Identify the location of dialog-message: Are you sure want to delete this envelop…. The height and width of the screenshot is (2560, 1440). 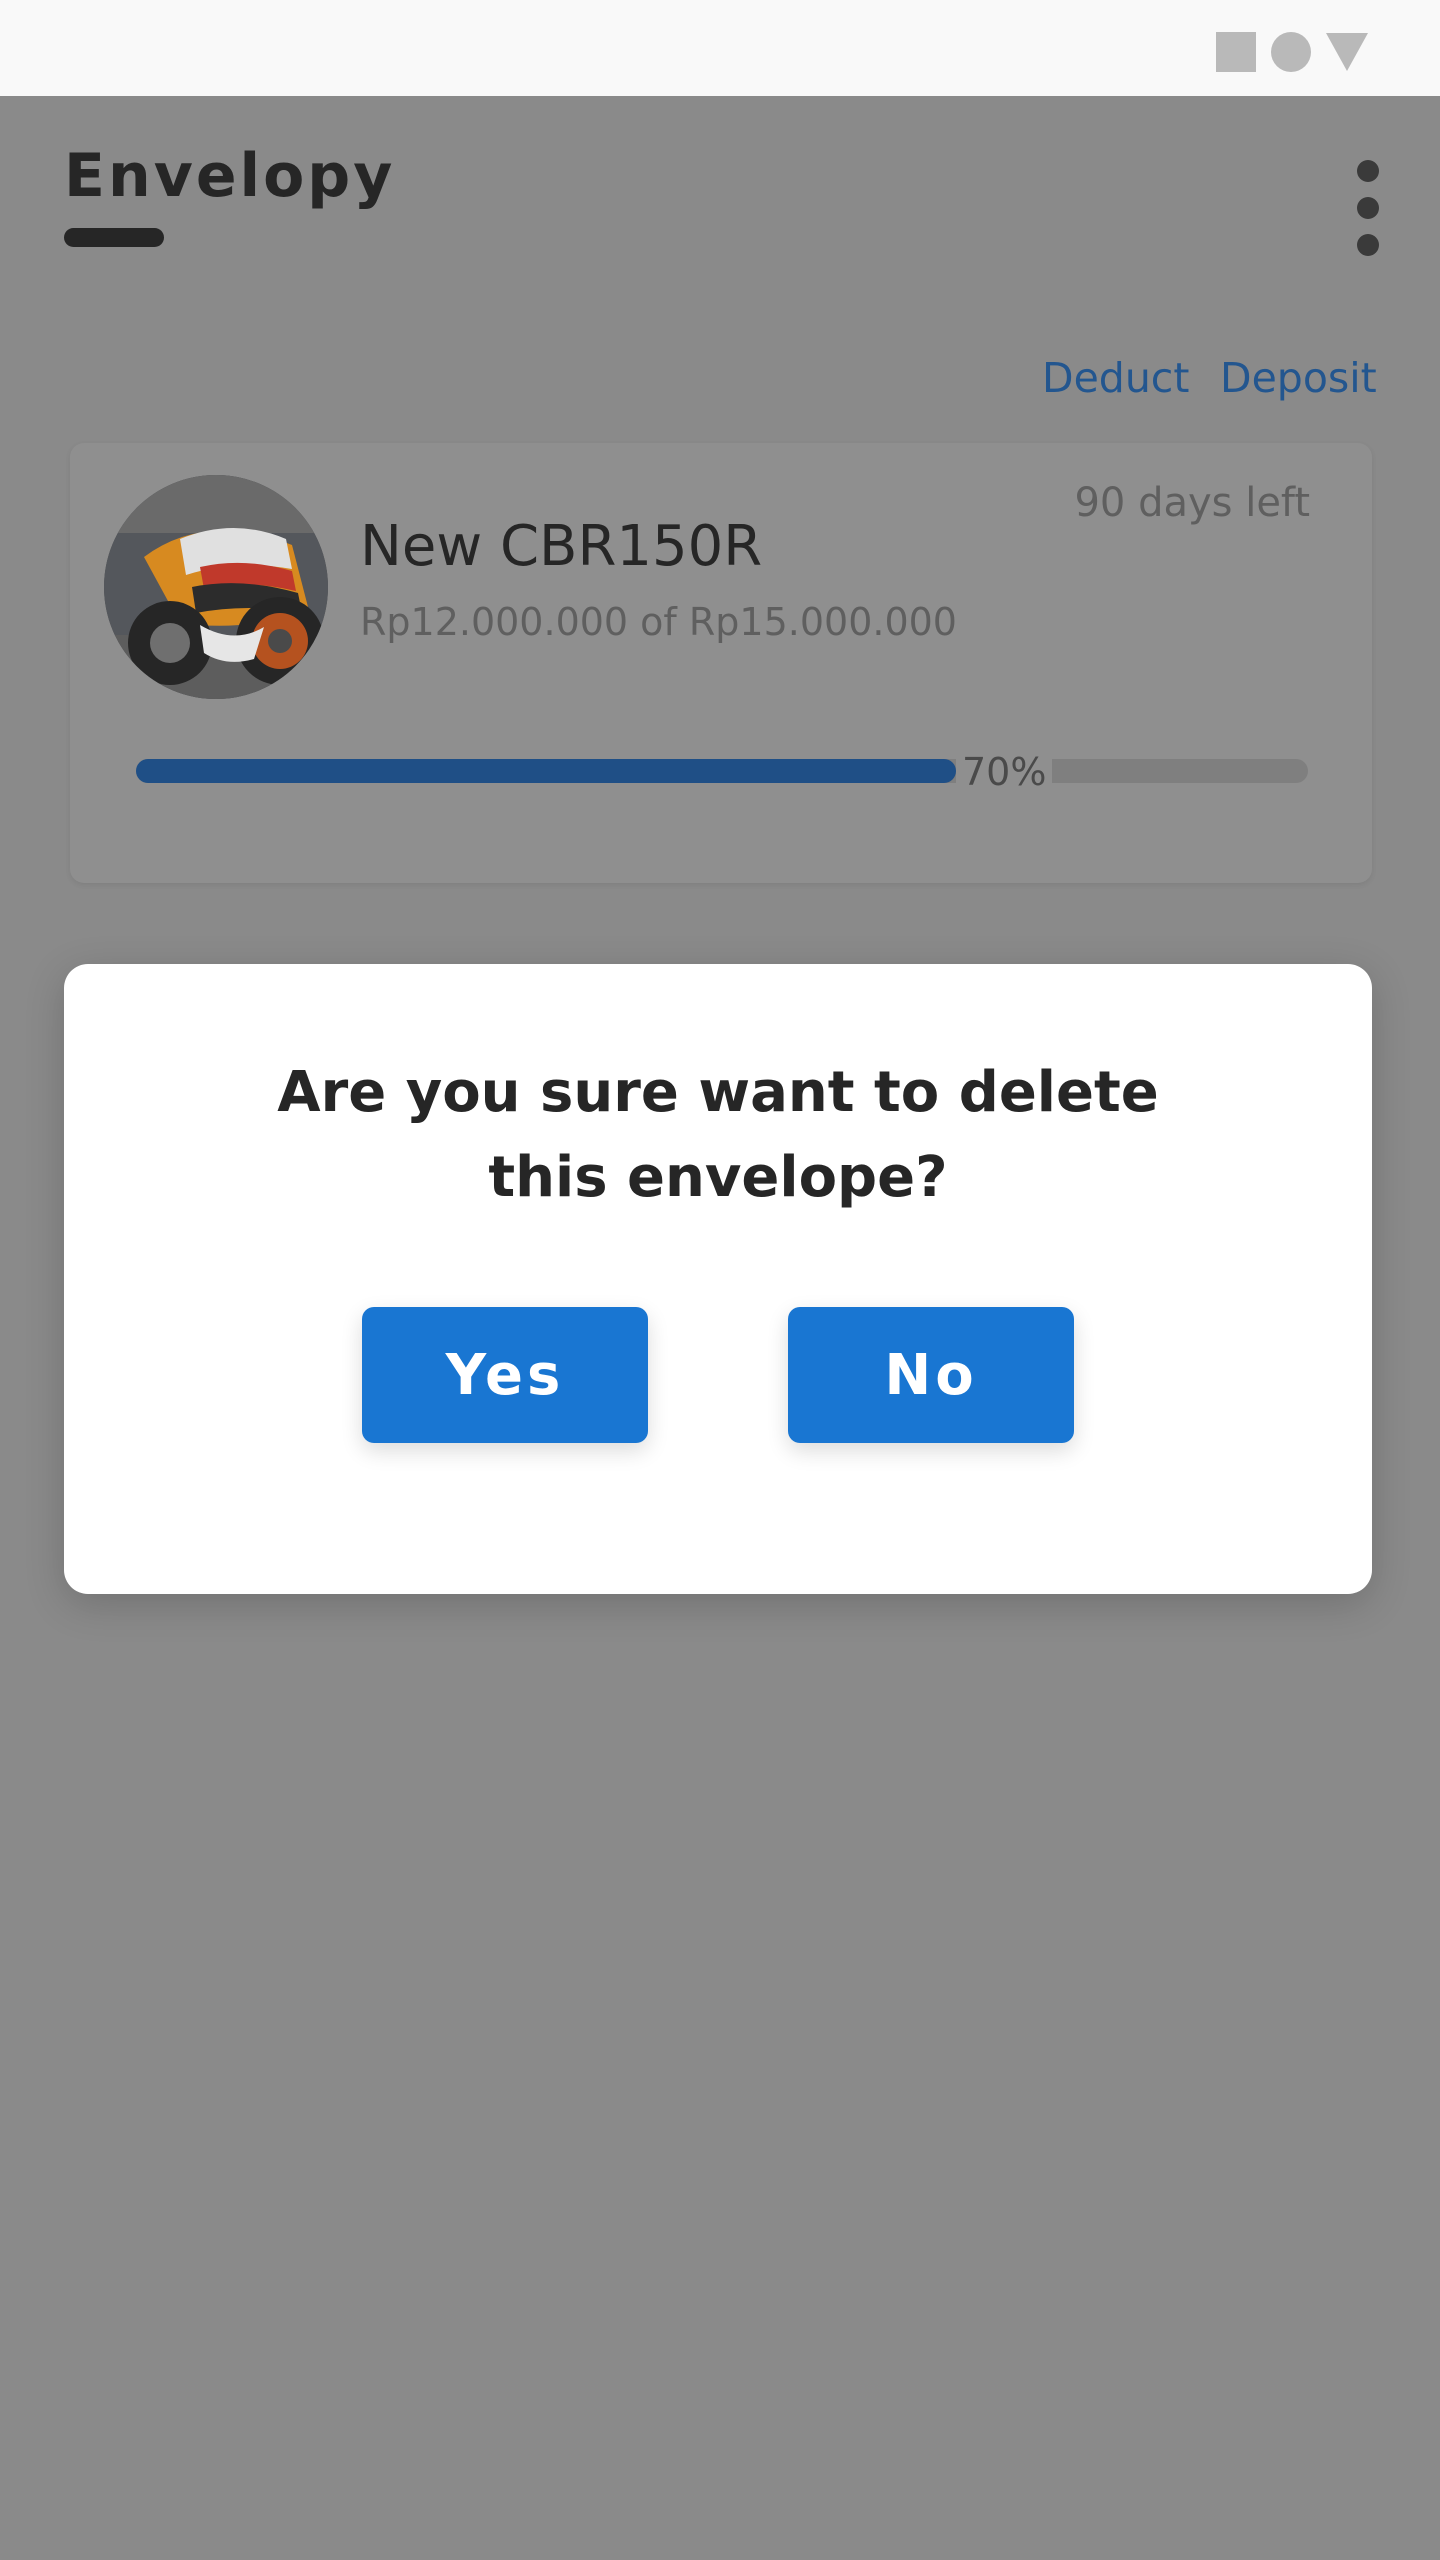
(718, 1135).